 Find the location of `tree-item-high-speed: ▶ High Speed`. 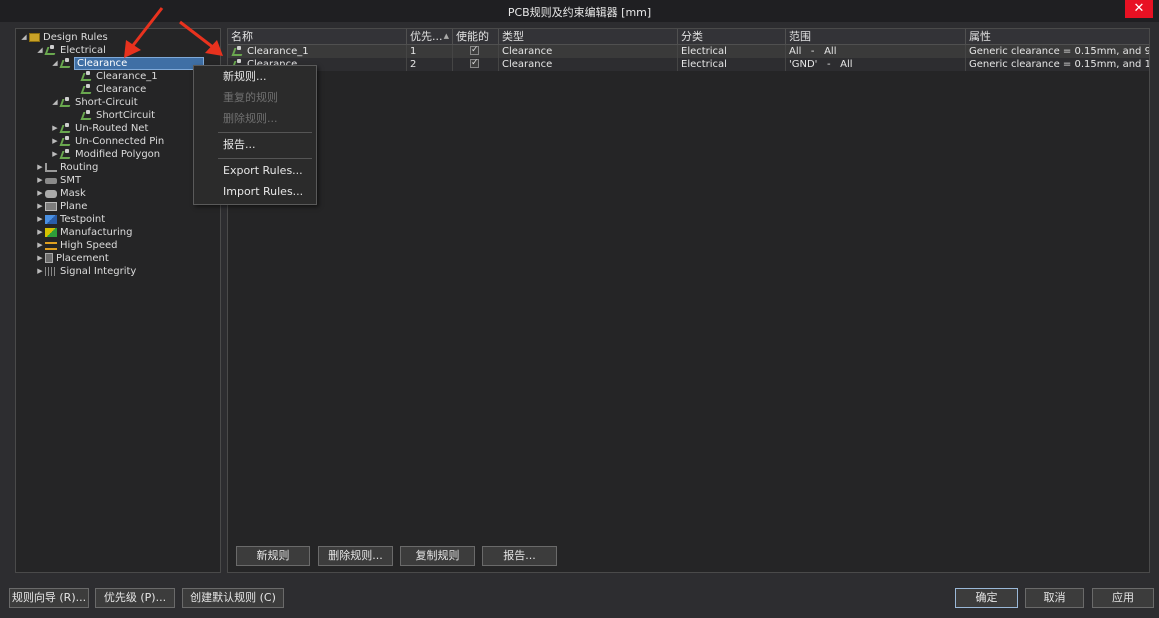

tree-item-high-speed: ▶ High Speed is located at coordinates (77, 245).